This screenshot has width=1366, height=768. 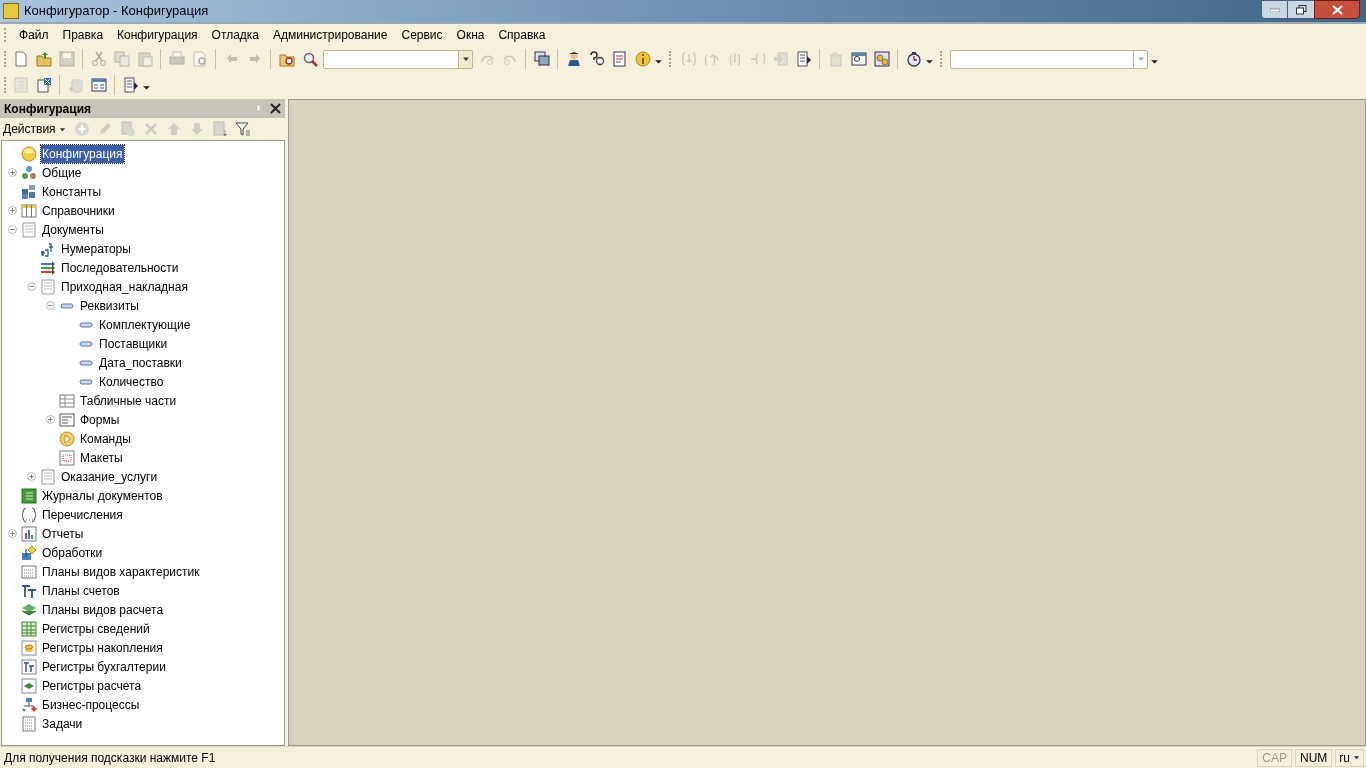 I want to click on tree-item: Оказание_услуги, so click(x=109, y=476).